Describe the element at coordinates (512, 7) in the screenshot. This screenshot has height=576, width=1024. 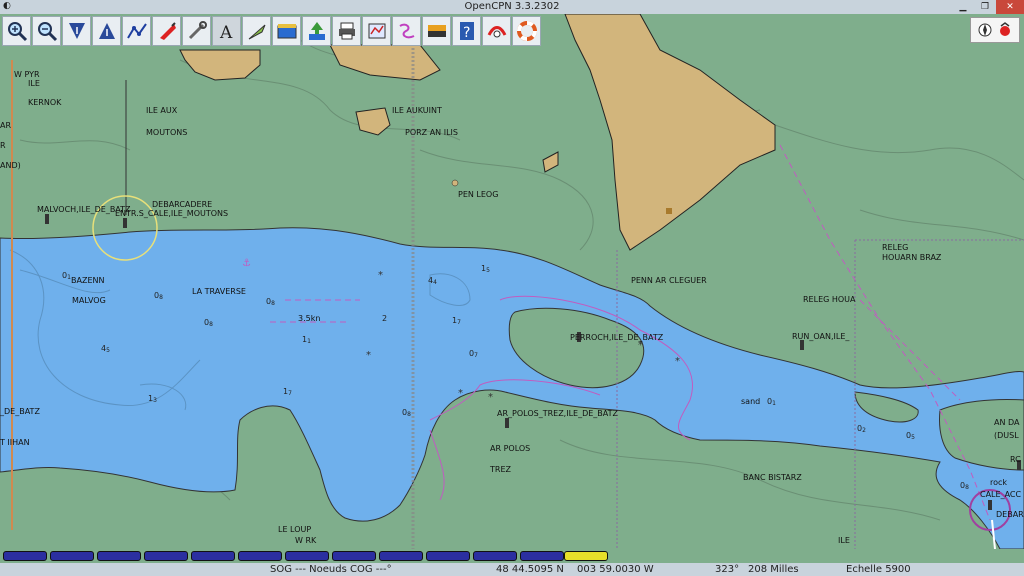
I see `title-bar: ◐ OpenCPN 3.3.2302 ▁ ❐ ✕` at that location.